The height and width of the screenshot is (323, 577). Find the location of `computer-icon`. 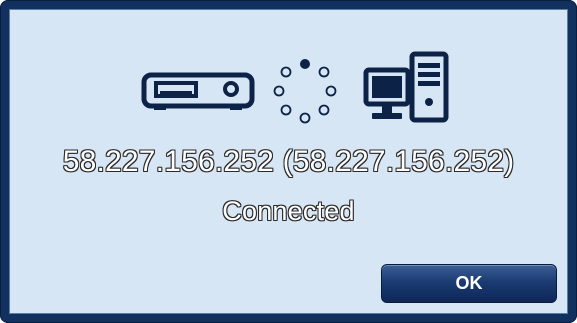

computer-icon is located at coordinates (406, 87).